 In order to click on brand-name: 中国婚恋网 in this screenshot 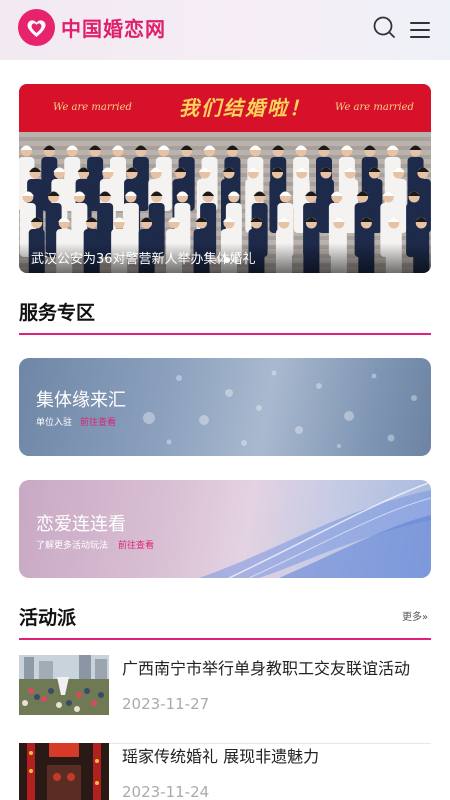, I will do `click(113, 27)`.